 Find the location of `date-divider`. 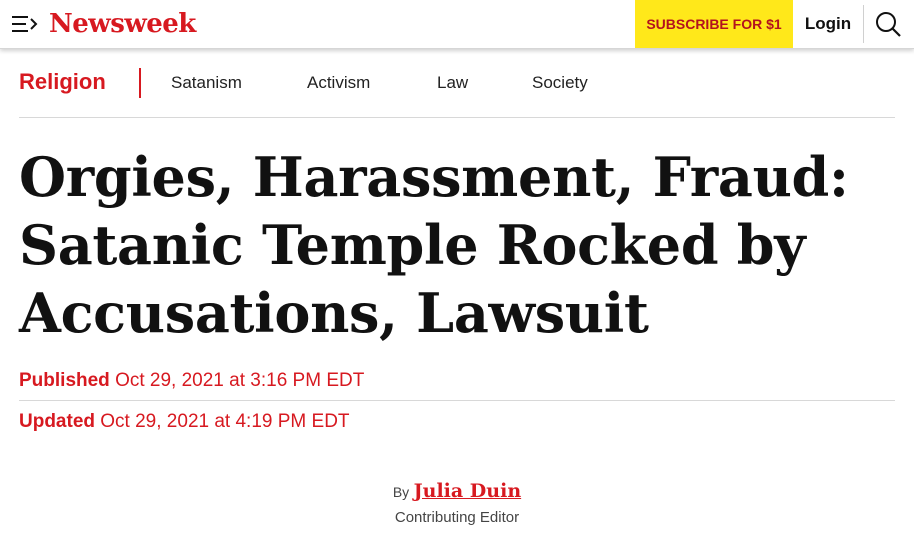

date-divider is located at coordinates (457, 400).